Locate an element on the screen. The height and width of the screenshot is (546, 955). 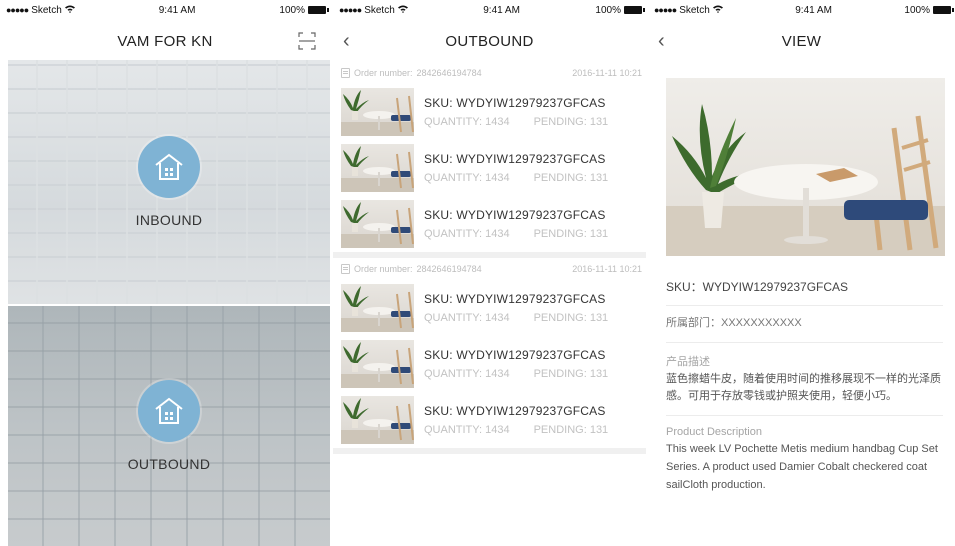
cn-description-title: 产品描述 is located at coordinates (688, 362).